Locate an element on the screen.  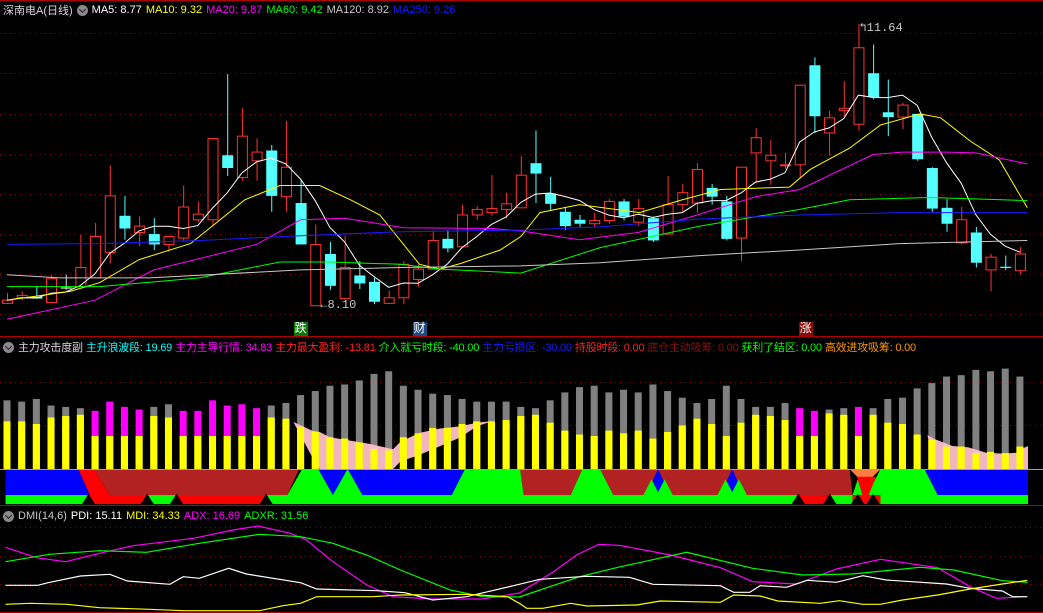
legend-base-accumulation: 底仓主动吸筹: 0.00 is located at coordinates (693, 348).